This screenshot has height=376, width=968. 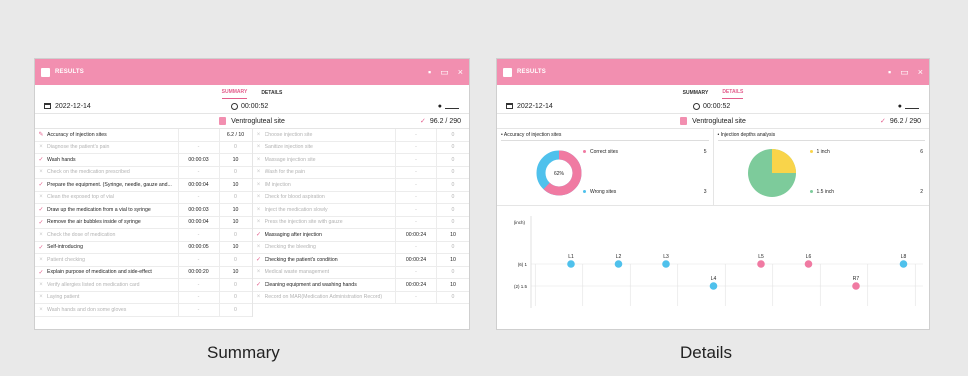 What do you see at coordinates (904, 257) in the screenshot?
I see `depth-point-label: L8` at bounding box center [904, 257].